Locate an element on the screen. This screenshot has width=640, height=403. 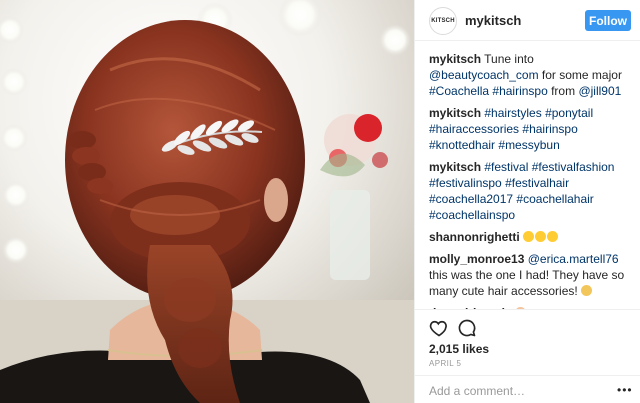
heart-icon is located at coordinates (439, 328).